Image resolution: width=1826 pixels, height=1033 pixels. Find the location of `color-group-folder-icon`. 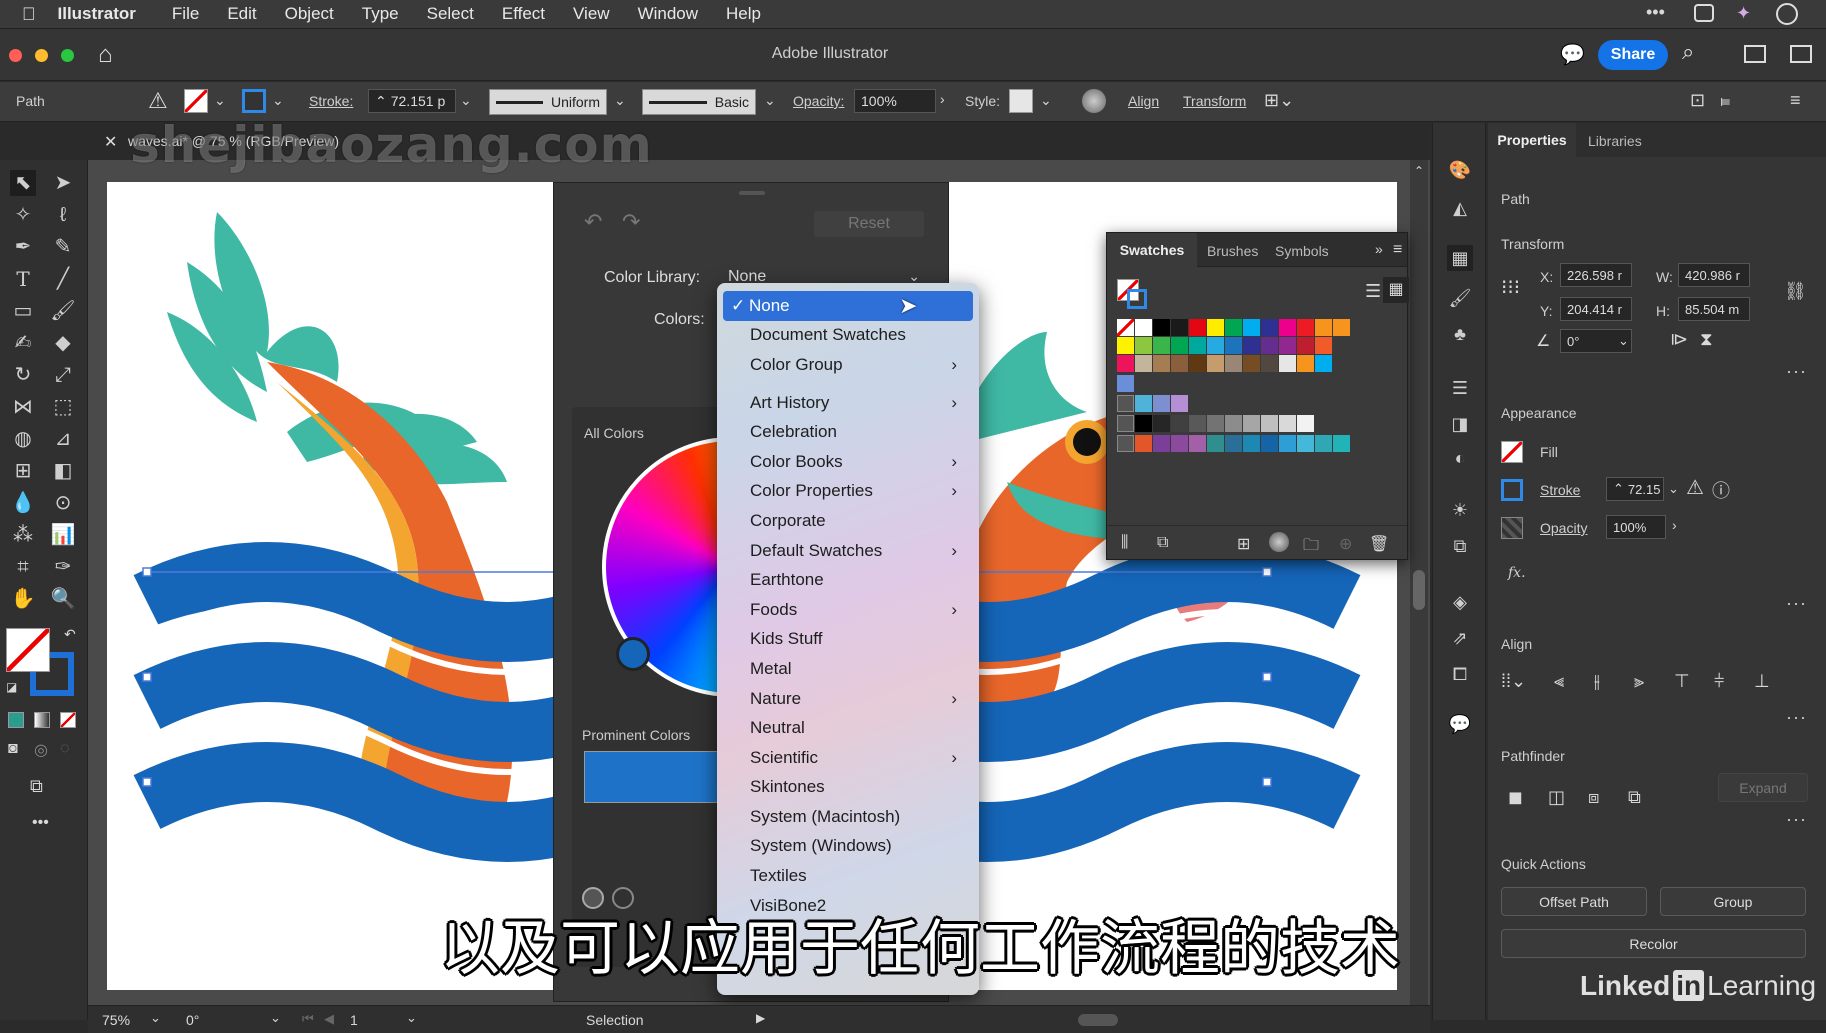

color-group-folder-icon is located at coordinates (1125, 443).